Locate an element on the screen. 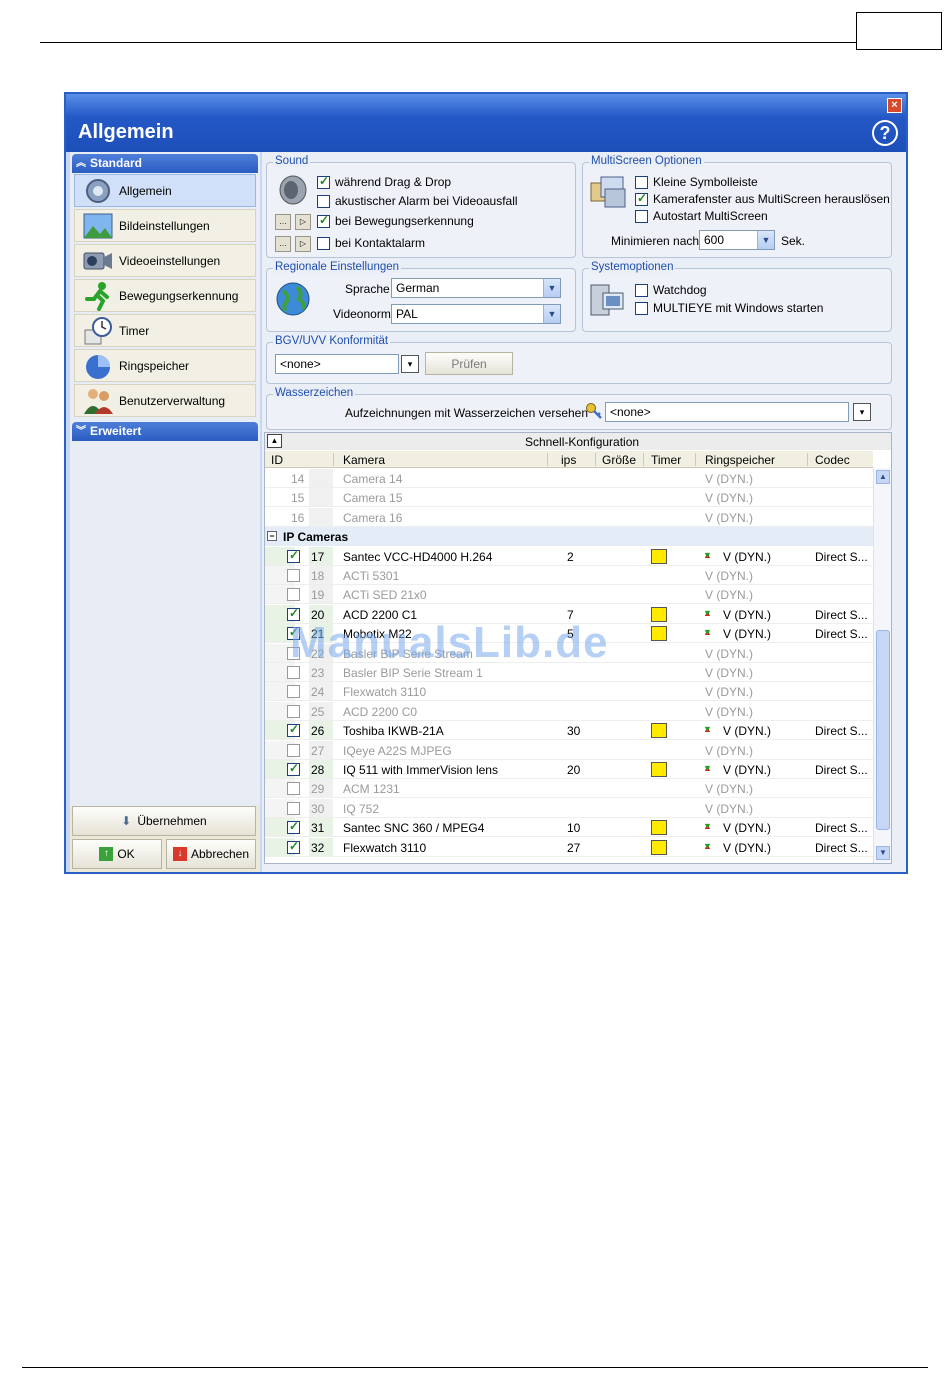  grid-caption-bar: ▲ Schnell-Konfiguration is located at coordinates (578, 441).